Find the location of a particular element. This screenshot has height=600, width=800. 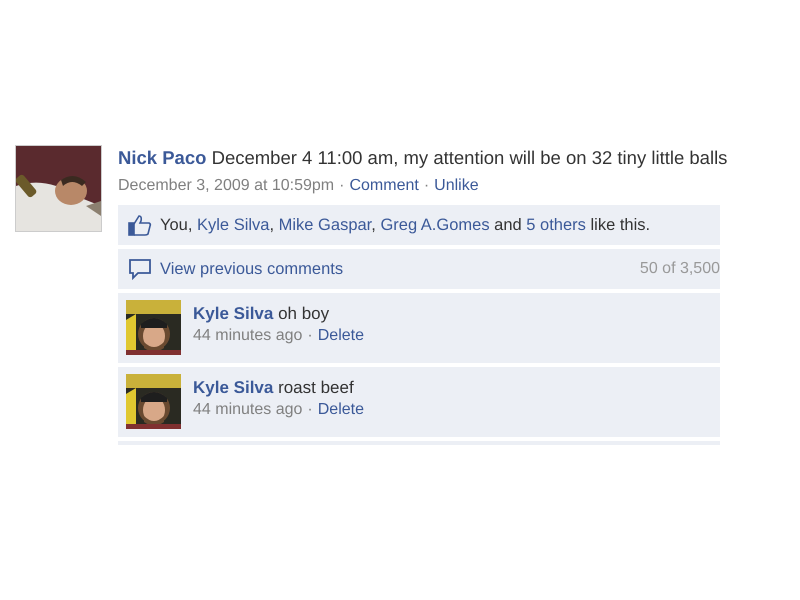

speech-bubble-icon is located at coordinates (140, 269).